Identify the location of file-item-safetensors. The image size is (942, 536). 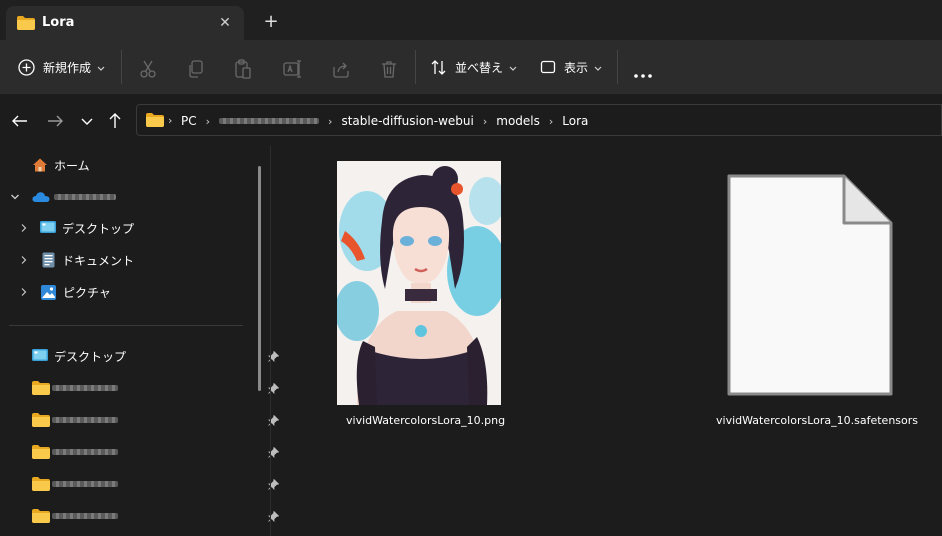
(810, 285).